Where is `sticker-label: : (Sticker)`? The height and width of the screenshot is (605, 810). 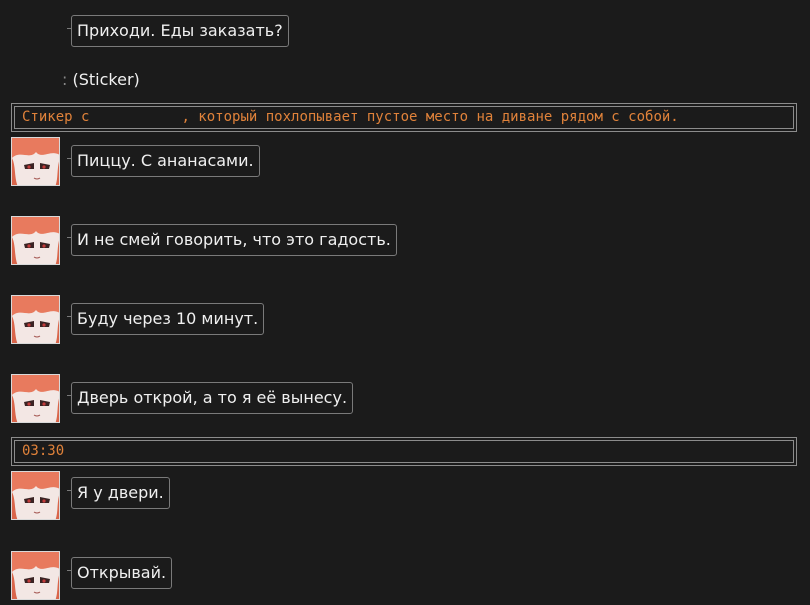 sticker-label: : (Sticker) is located at coordinates (101, 80).